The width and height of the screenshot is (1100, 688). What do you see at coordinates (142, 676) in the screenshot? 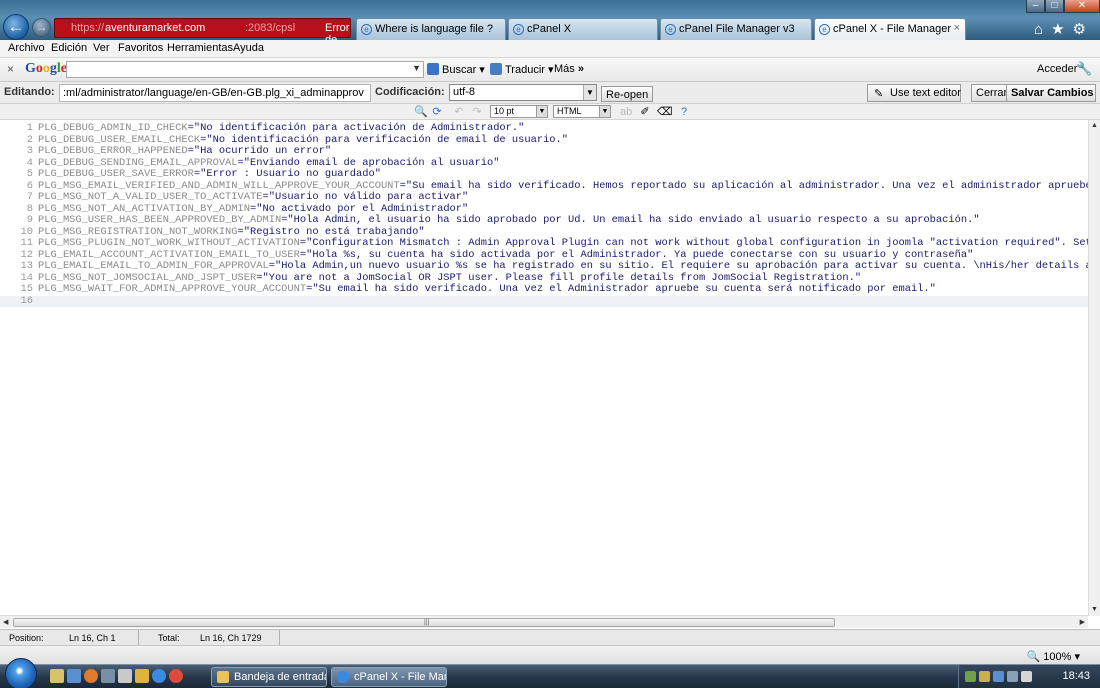
I see `messenger-icon` at bounding box center [142, 676].